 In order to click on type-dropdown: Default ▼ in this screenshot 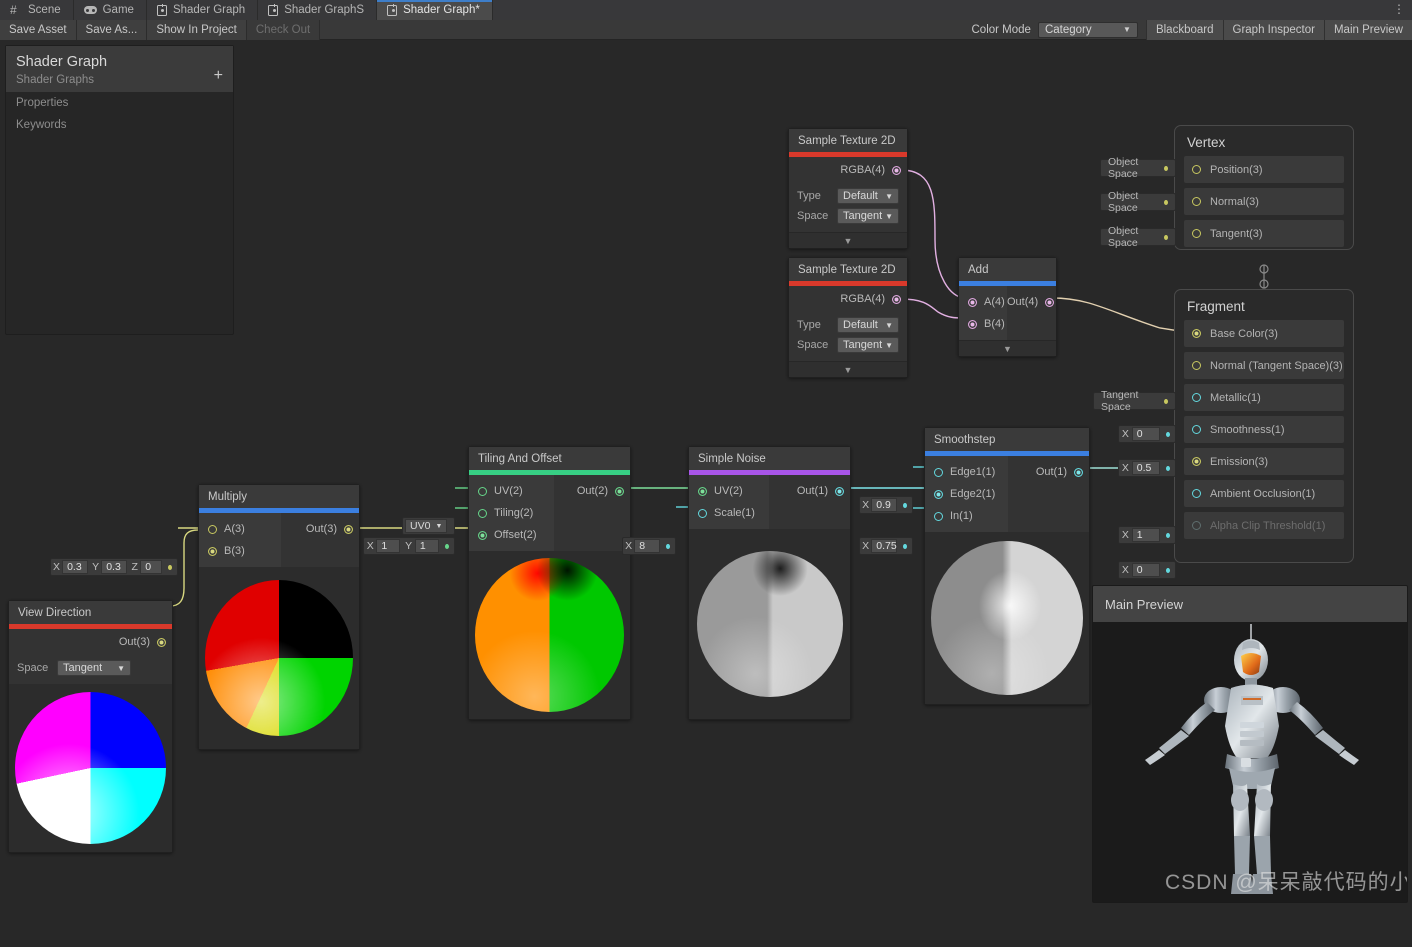, I will do `click(868, 325)`.